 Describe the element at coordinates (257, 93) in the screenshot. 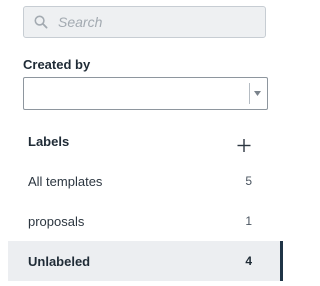

I see `chevron-down-icon` at that location.